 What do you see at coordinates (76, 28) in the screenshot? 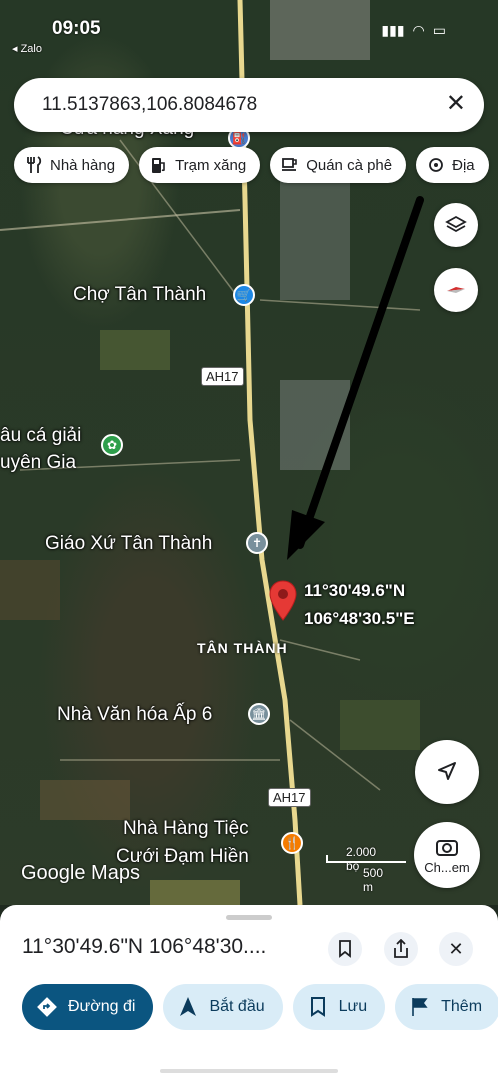
I see `clock: 09:05` at bounding box center [76, 28].